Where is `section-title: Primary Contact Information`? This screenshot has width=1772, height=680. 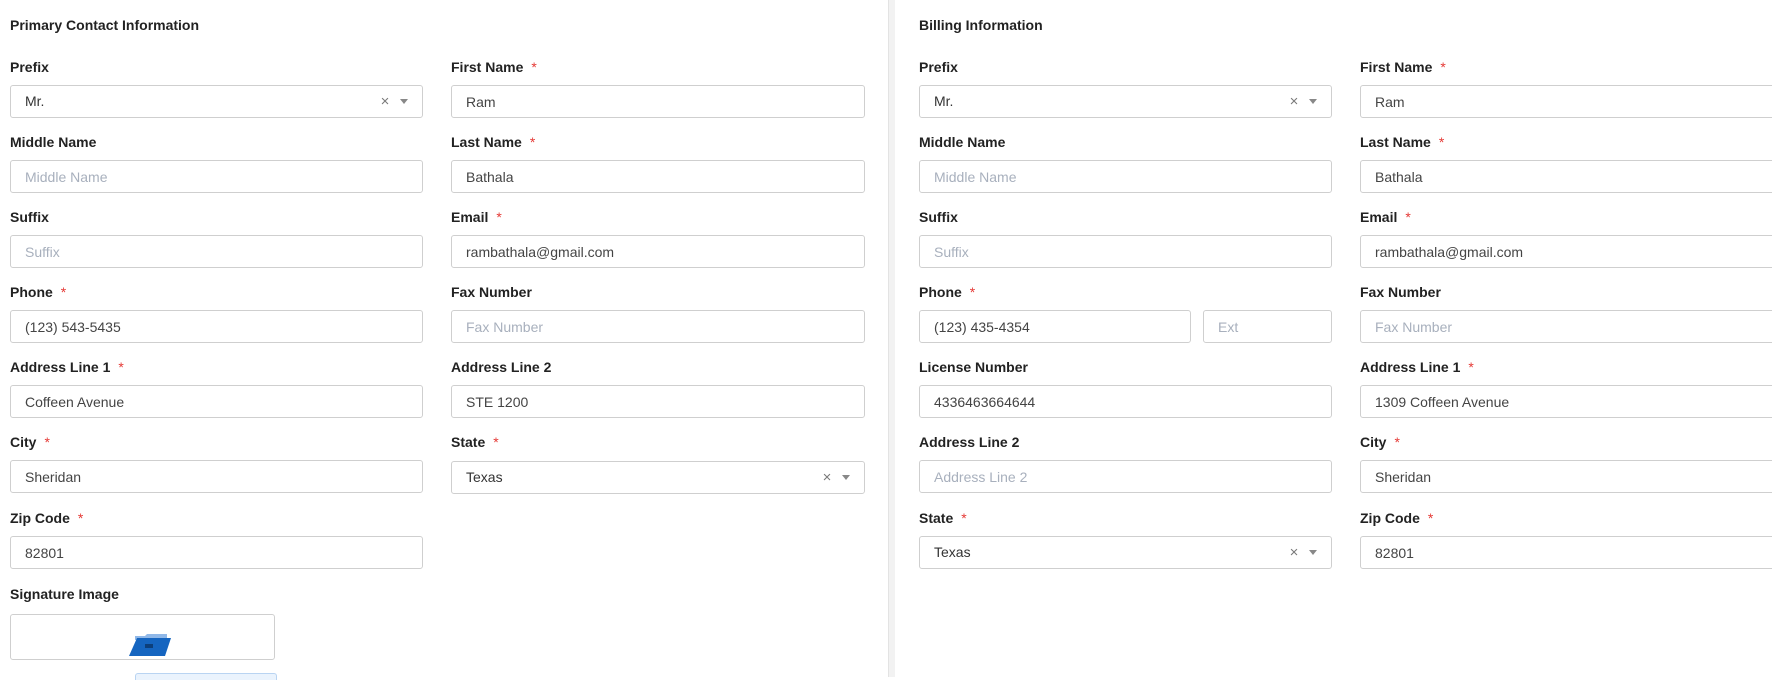 section-title: Primary Contact Information is located at coordinates (105, 25).